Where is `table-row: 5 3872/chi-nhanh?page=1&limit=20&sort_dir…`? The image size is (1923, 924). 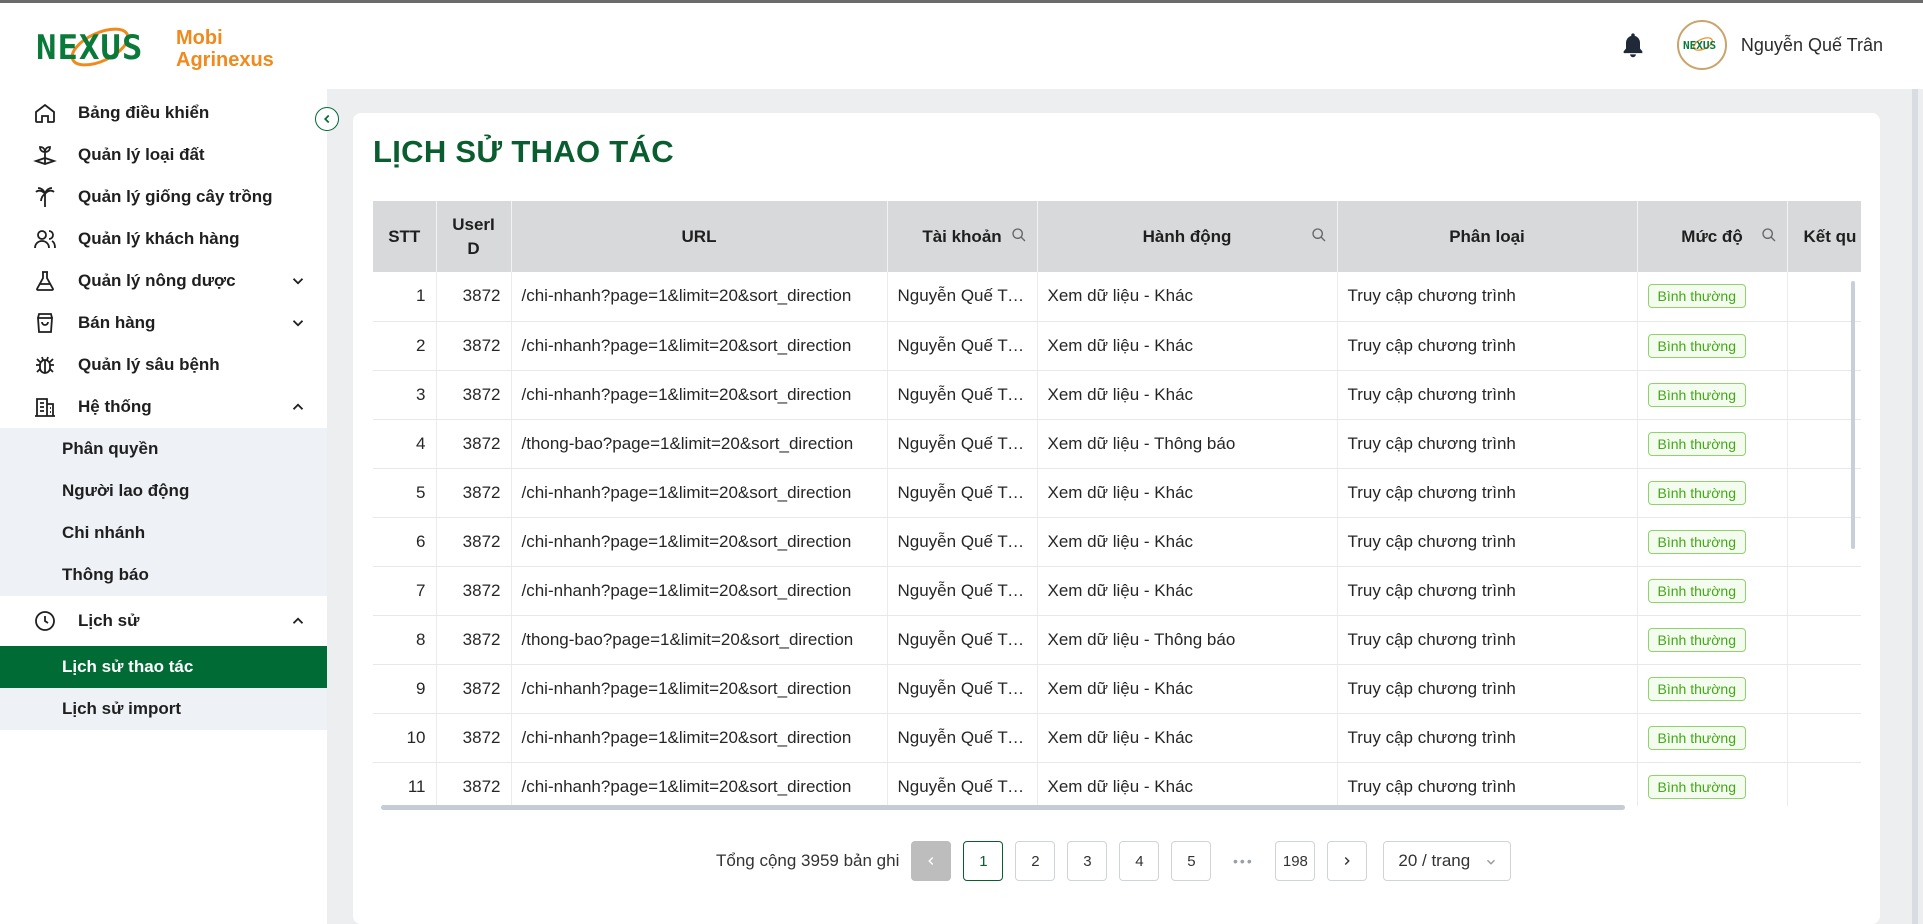 table-row: 5 3872/chi-nhanh?page=1&limit=20&sort_dir… is located at coordinates (1117, 493).